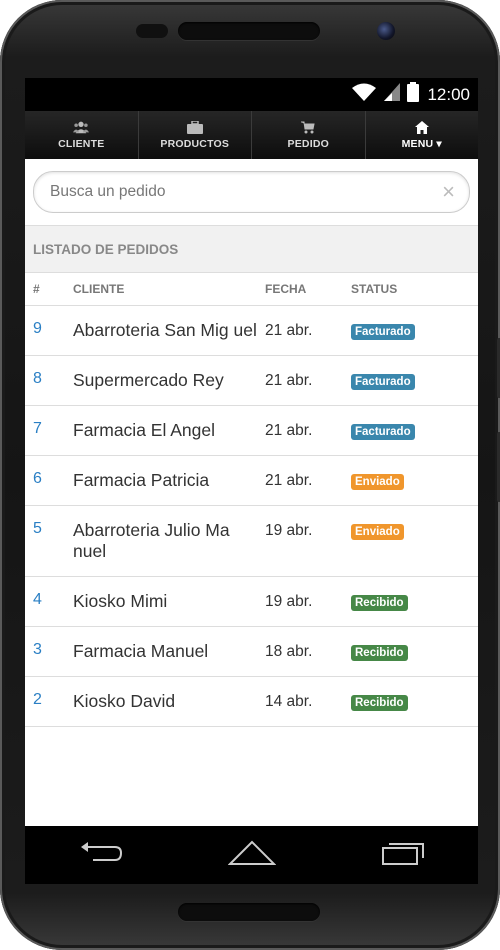  What do you see at coordinates (417, 144) in the screenshot?
I see `nav-menu-text: MENU` at bounding box center [417, 144].